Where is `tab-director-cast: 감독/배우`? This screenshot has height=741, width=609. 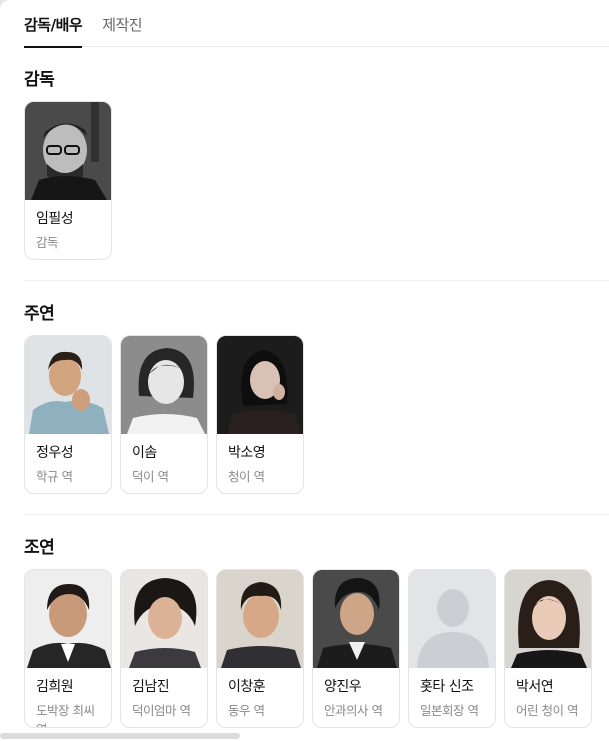 tab-director-cast: 감독/배우 is located at coordinates (53, 24).